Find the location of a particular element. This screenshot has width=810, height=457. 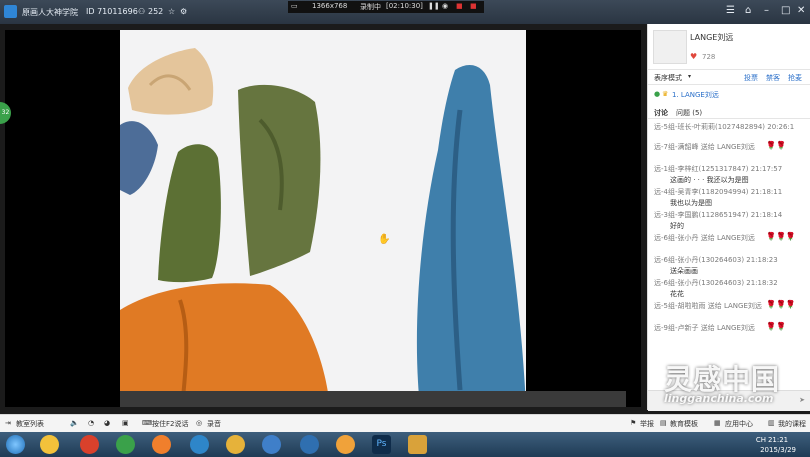

mic-queue-item: 1. LANGE刘远 is located at coordinates (695, 95).